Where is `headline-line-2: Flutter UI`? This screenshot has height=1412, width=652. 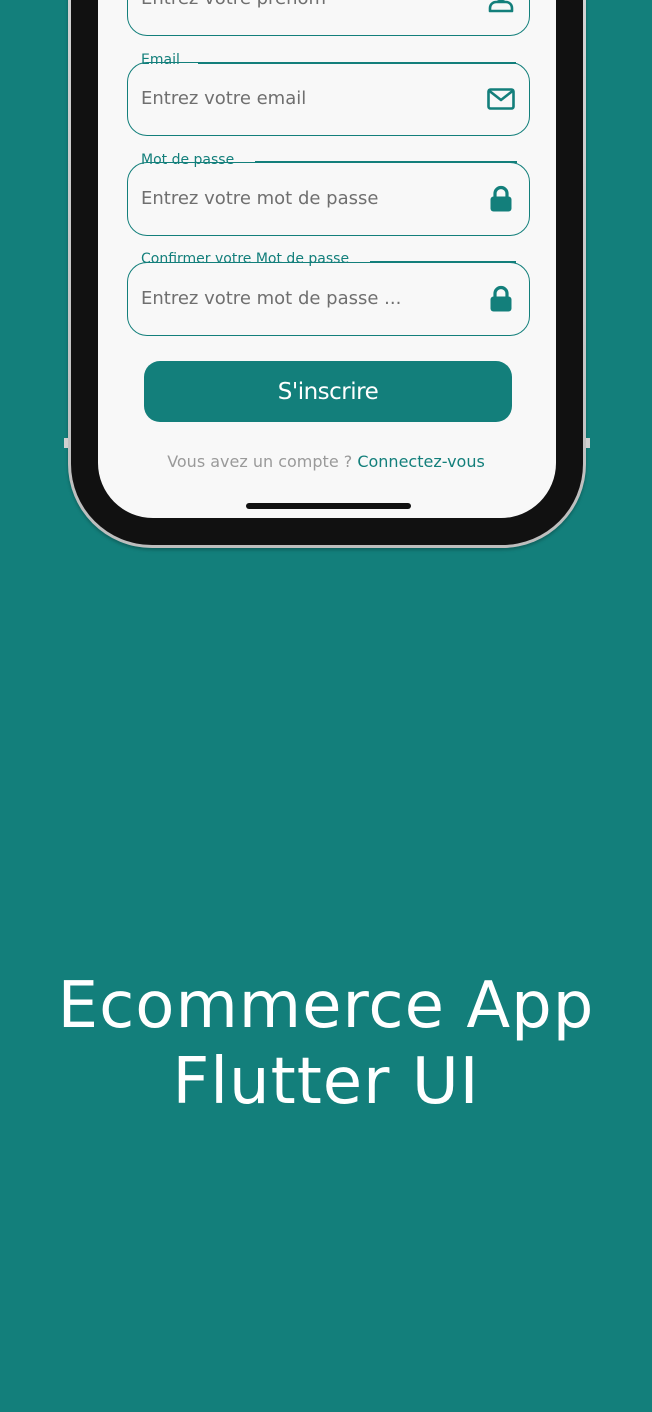
headline-line-2: Flutter UI is located at coordinates (326, 1082).